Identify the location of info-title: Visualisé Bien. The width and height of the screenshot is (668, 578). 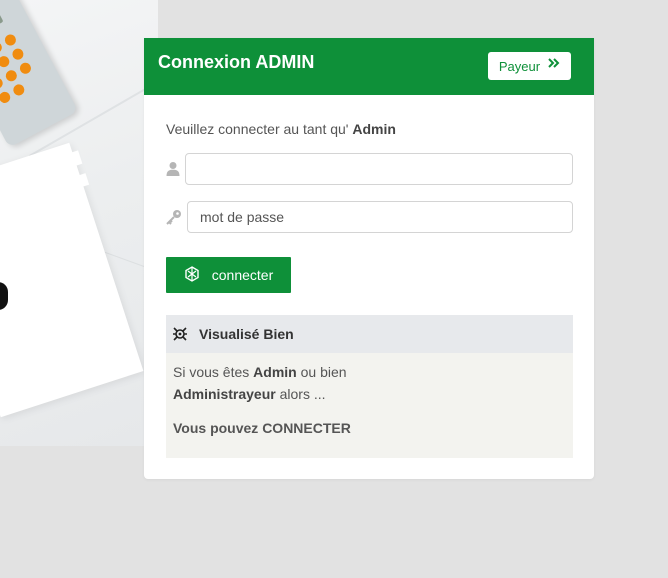
(246, 334).